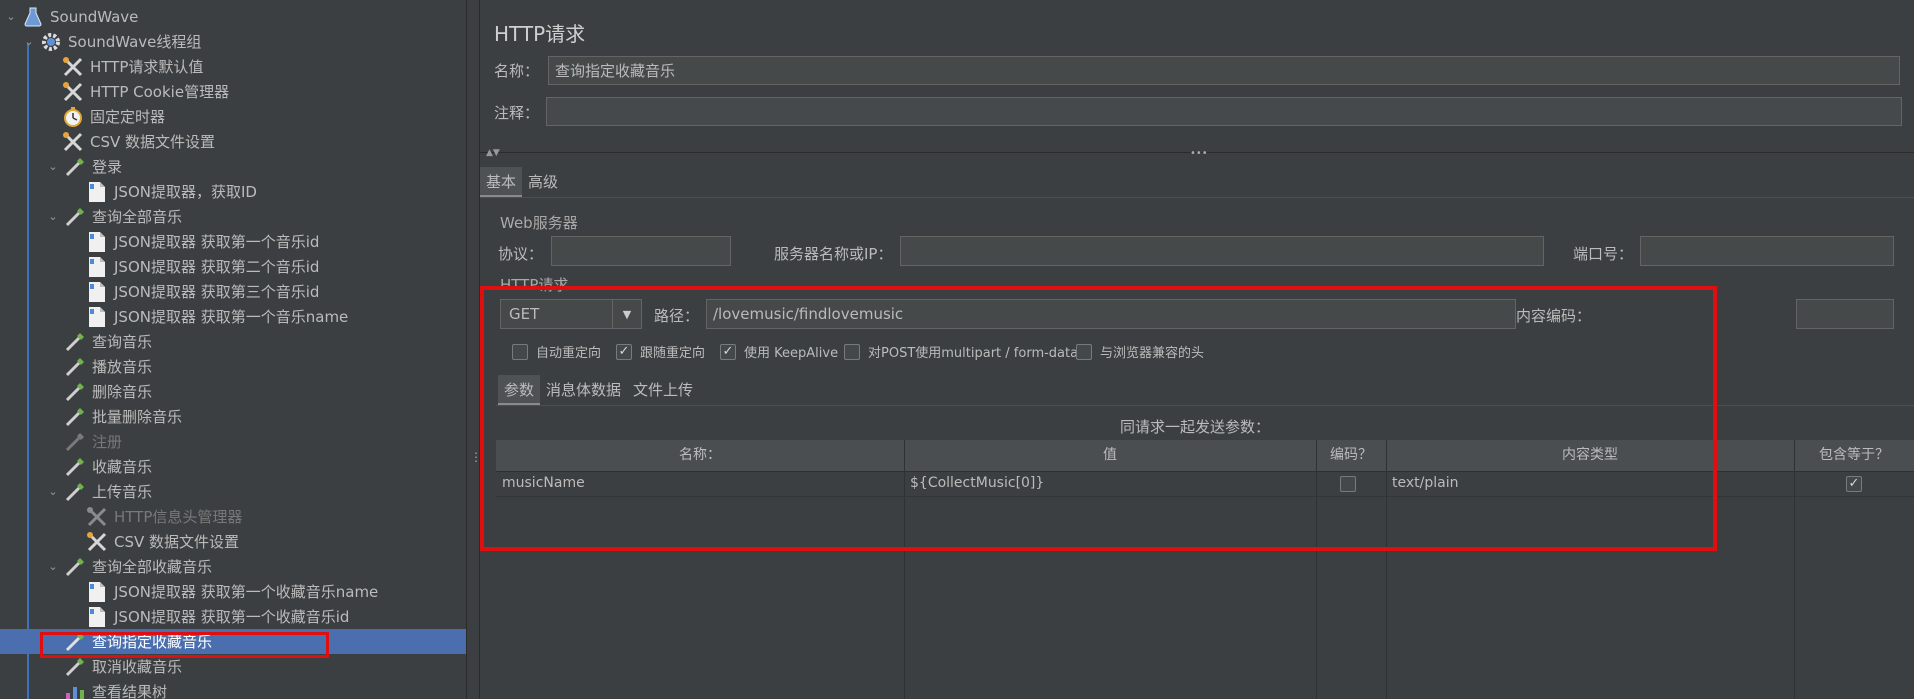  Describe the element at coordinates (233, 66) in the screenshot. I see `tree-item-http-defaults: HTTP请求默认值` at that location.